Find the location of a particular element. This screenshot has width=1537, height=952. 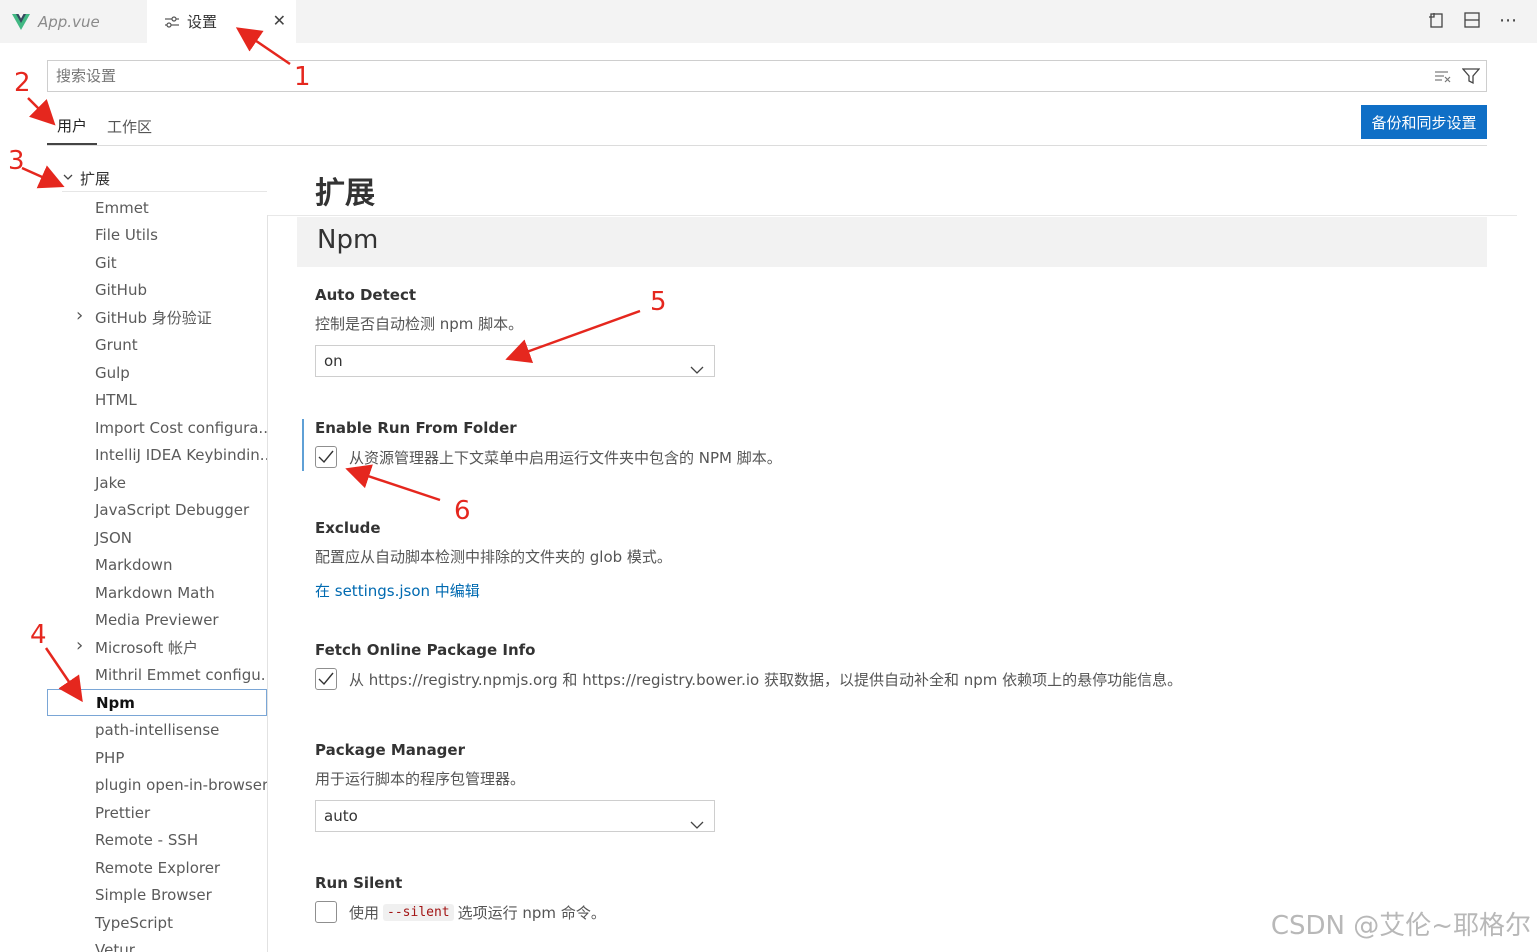

setting-description: 用于运行脚本的程序包管理器。 is located at coordinates (420, 779).